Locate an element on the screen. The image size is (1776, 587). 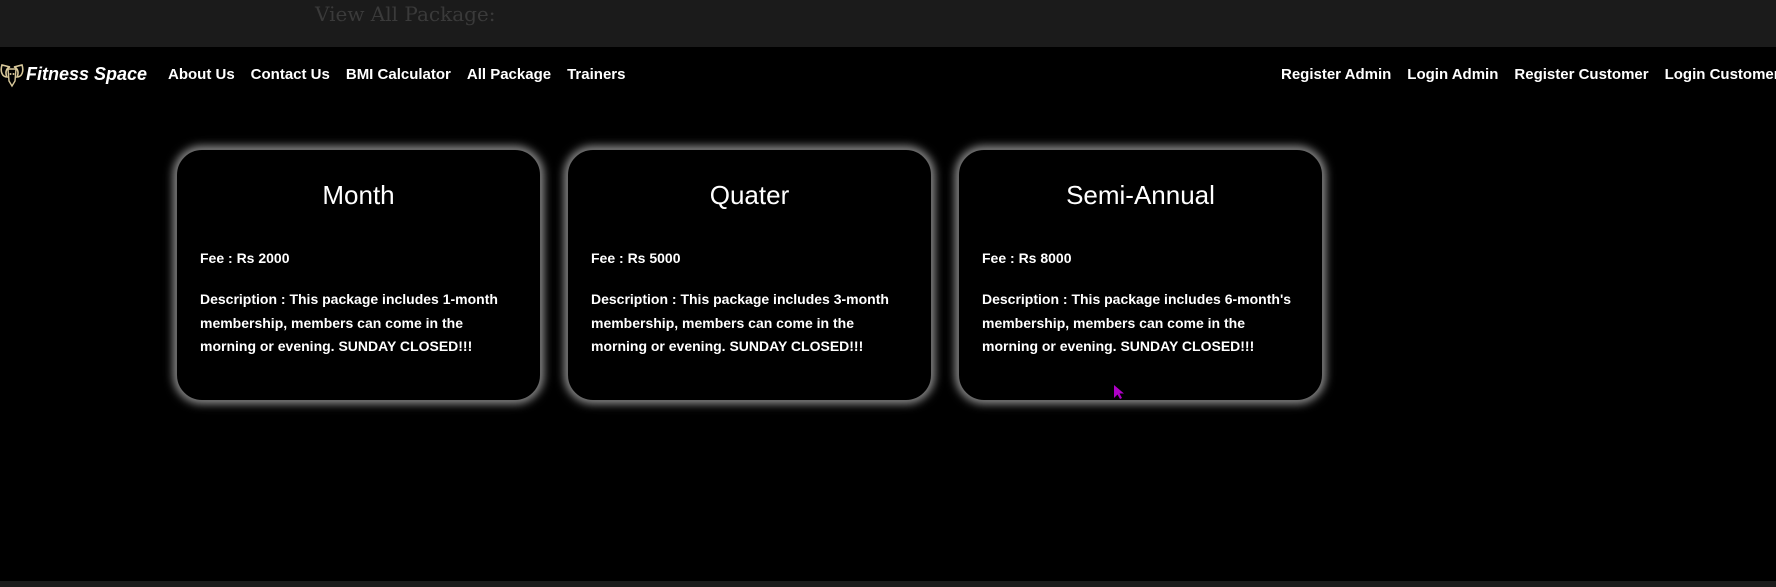
nav-link-about-us: About Us is located at coordinates (201, 74).